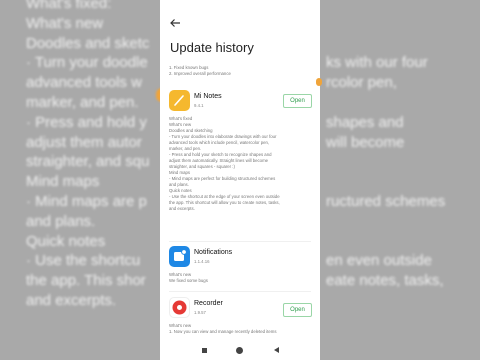 Image resolution: width=480 pixels, height=360 pixels. Describe the element at coordinates (208, 96) in the screenshot. I see `app-name: Mi Notes` at that location.